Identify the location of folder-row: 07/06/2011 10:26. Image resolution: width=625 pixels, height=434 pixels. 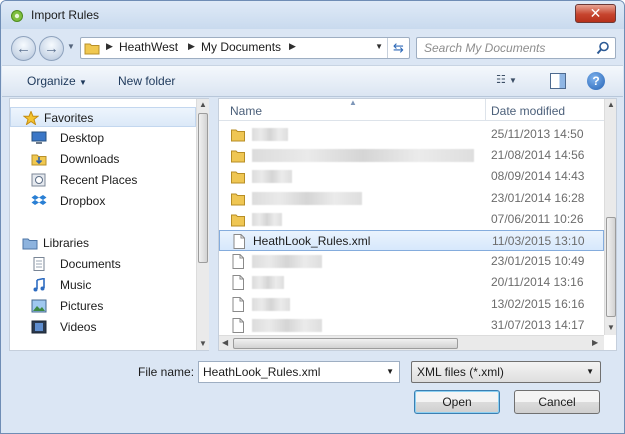
(411, 219).